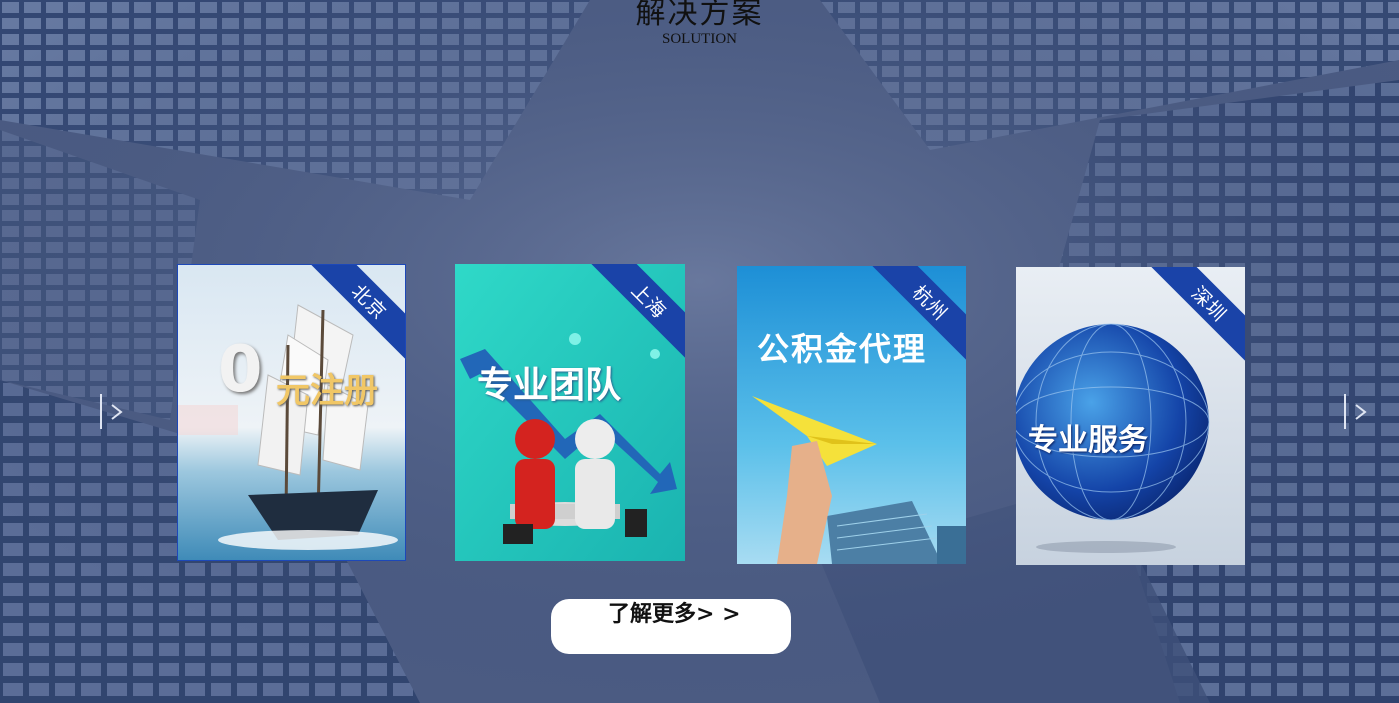  What do you see at coordinates (842, 349) in the screenshot?
I see `card-caption: 公积金代理` at bounding box center [842, 349].